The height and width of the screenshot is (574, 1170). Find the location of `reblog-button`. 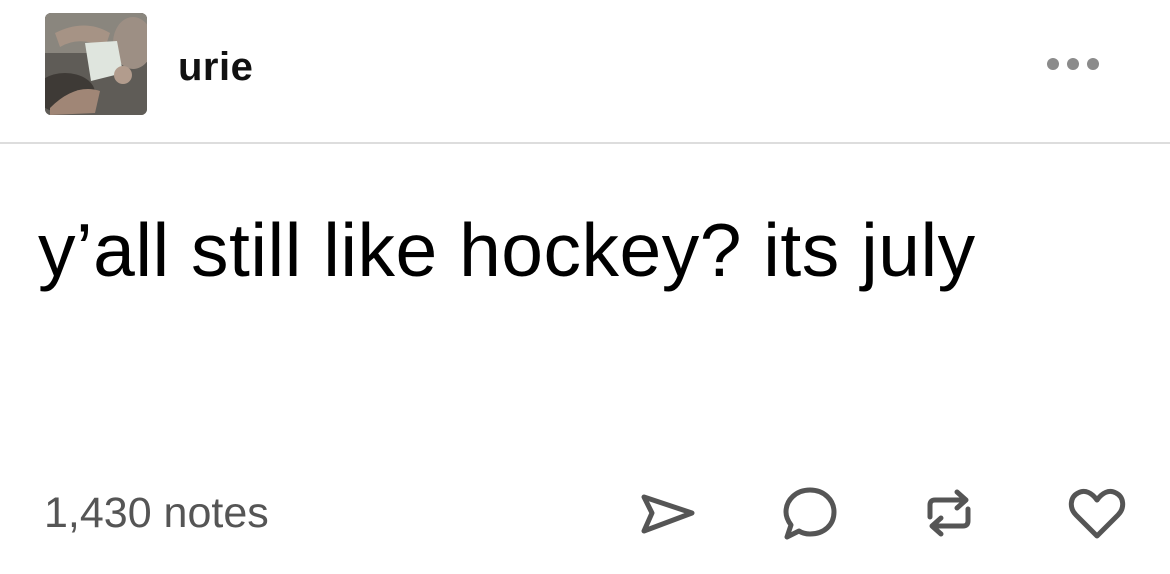

reblog-button is located at coordinates (949, 513).